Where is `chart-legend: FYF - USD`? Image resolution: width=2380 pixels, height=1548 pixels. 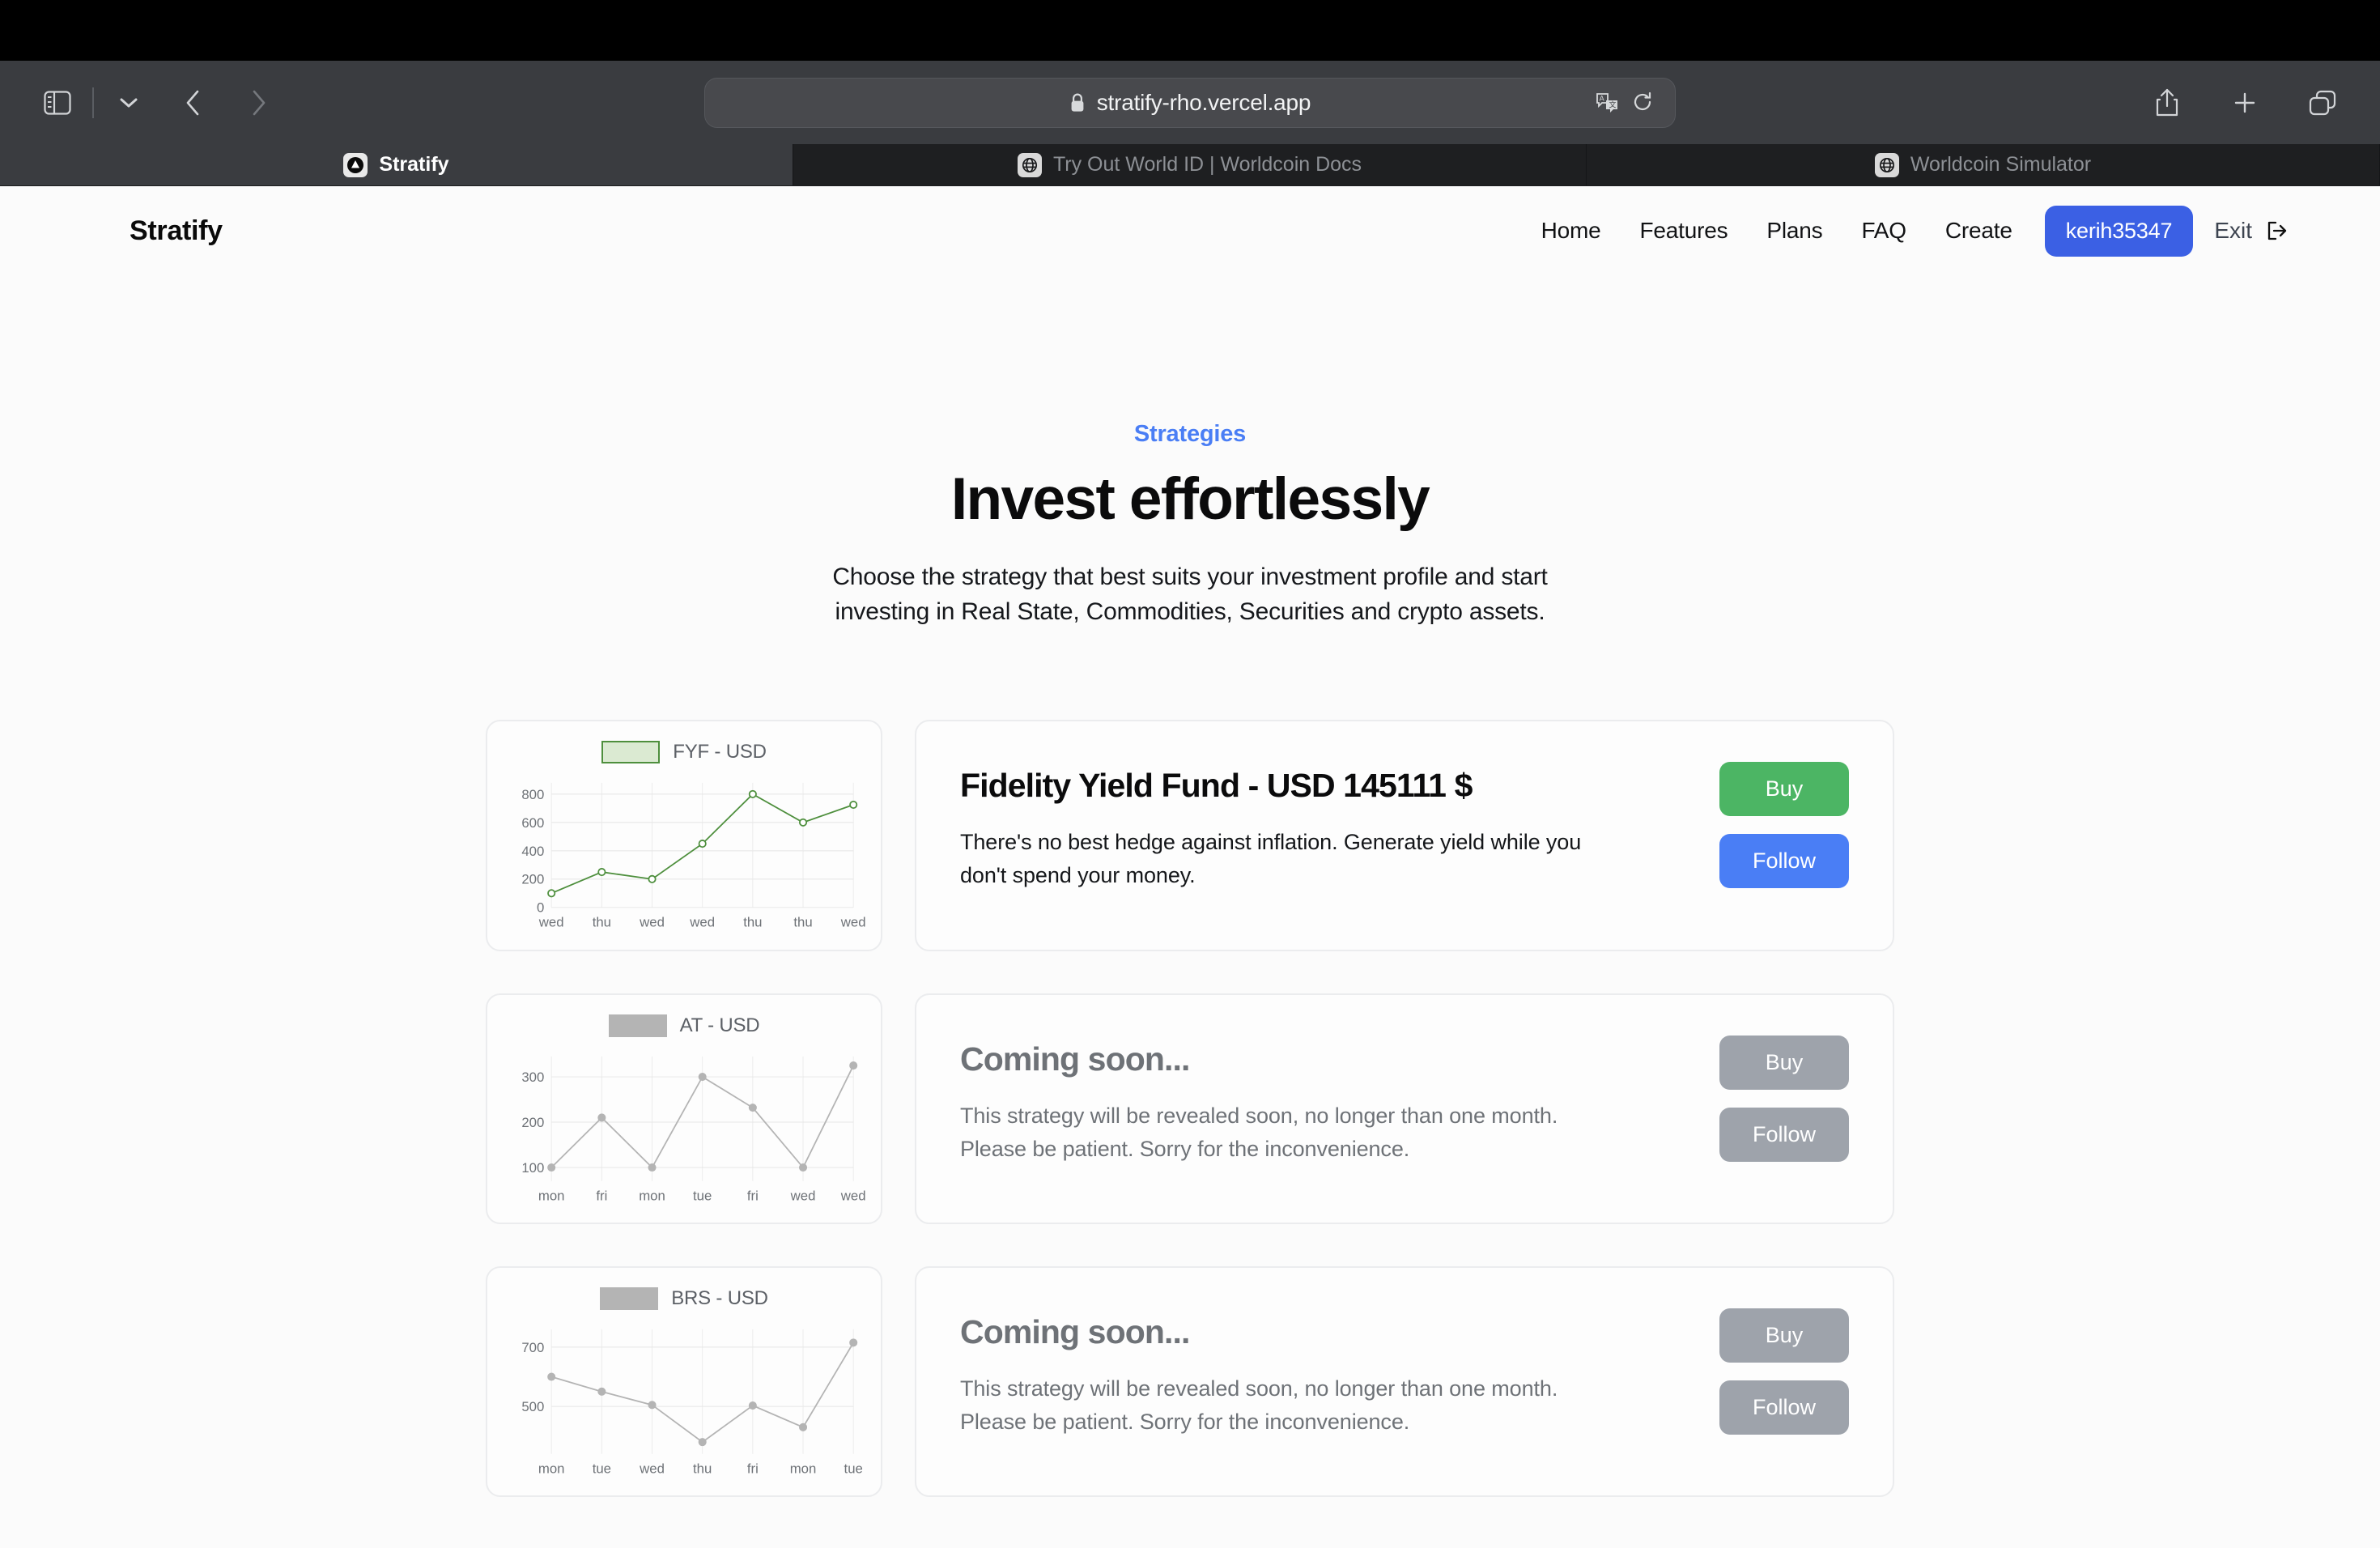 chart-legend: FYF - USD is located at coordinates (684, 752).